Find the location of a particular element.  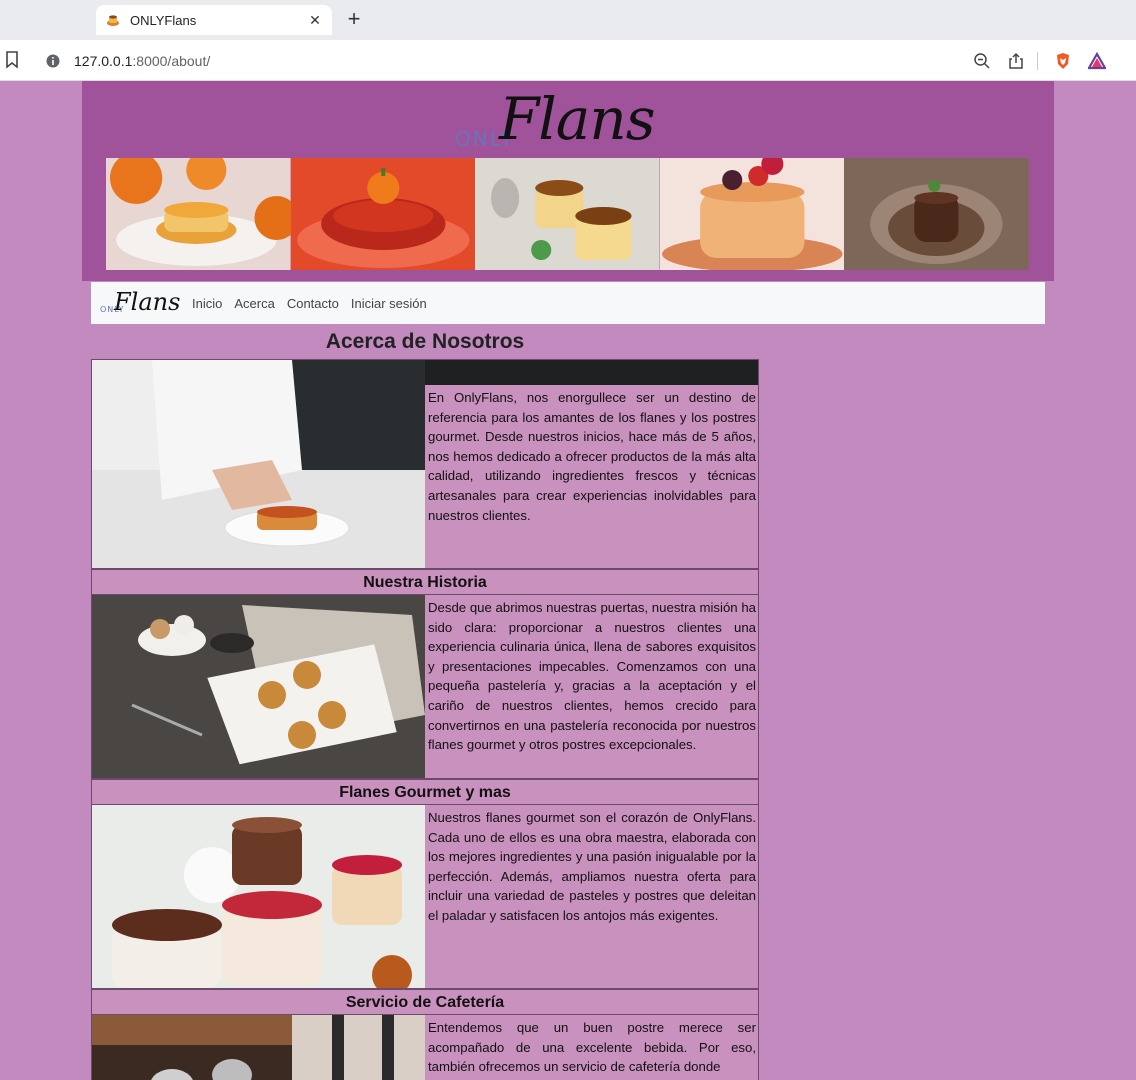

navbar-logo-flans: Flans is located at coordinates (147, 302).